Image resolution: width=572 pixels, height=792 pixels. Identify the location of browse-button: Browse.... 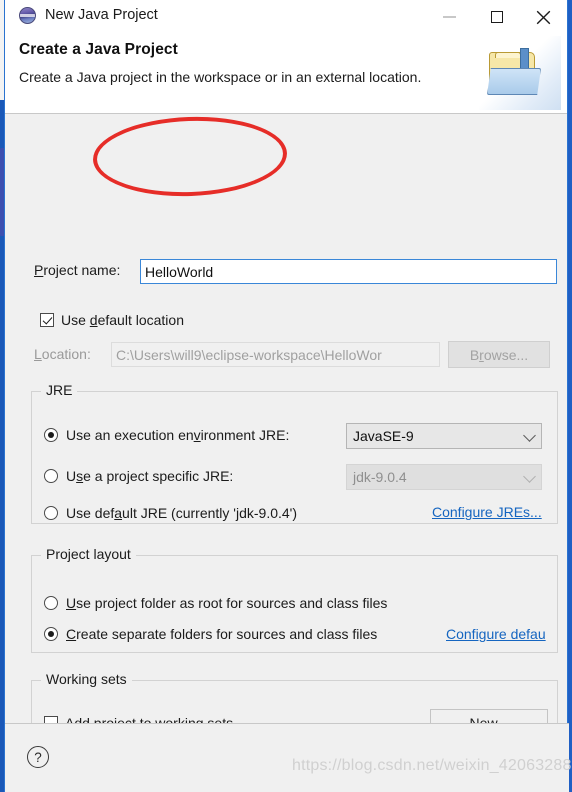
(499, 354).